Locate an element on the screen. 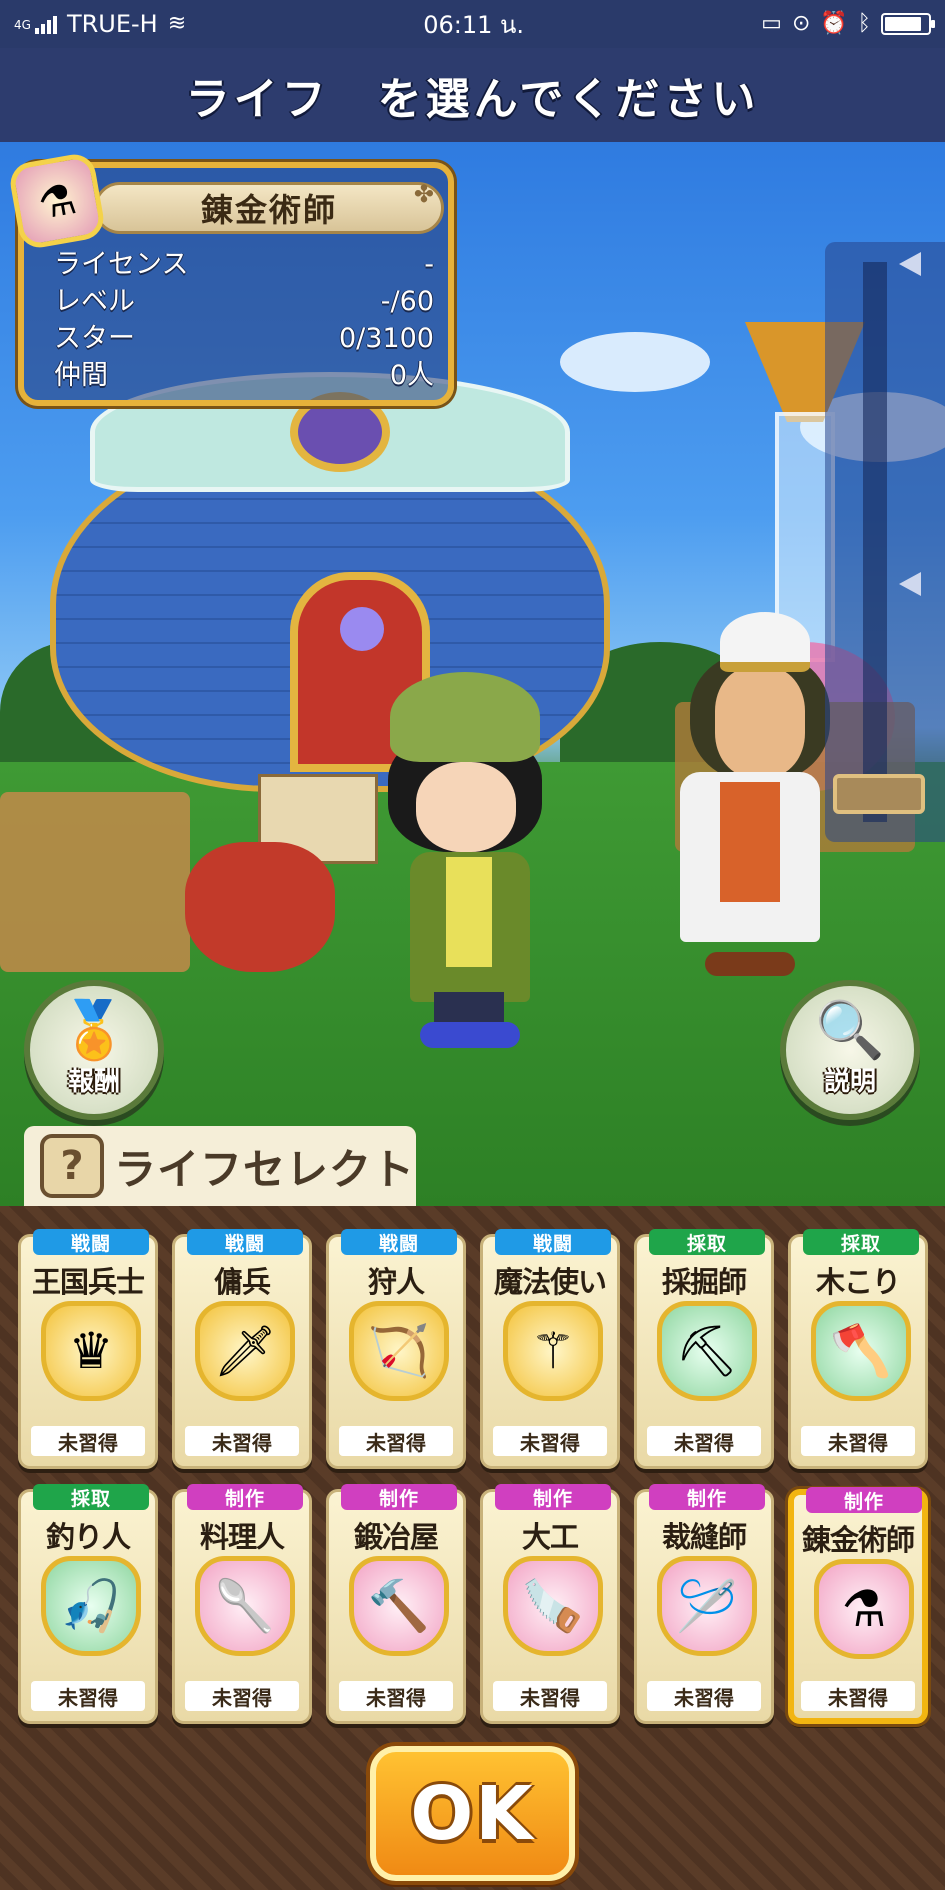  life-stats: ライセンス - レベル -/60 スター 0/3100 仲間 0人 is located at coordinates (244, 320).